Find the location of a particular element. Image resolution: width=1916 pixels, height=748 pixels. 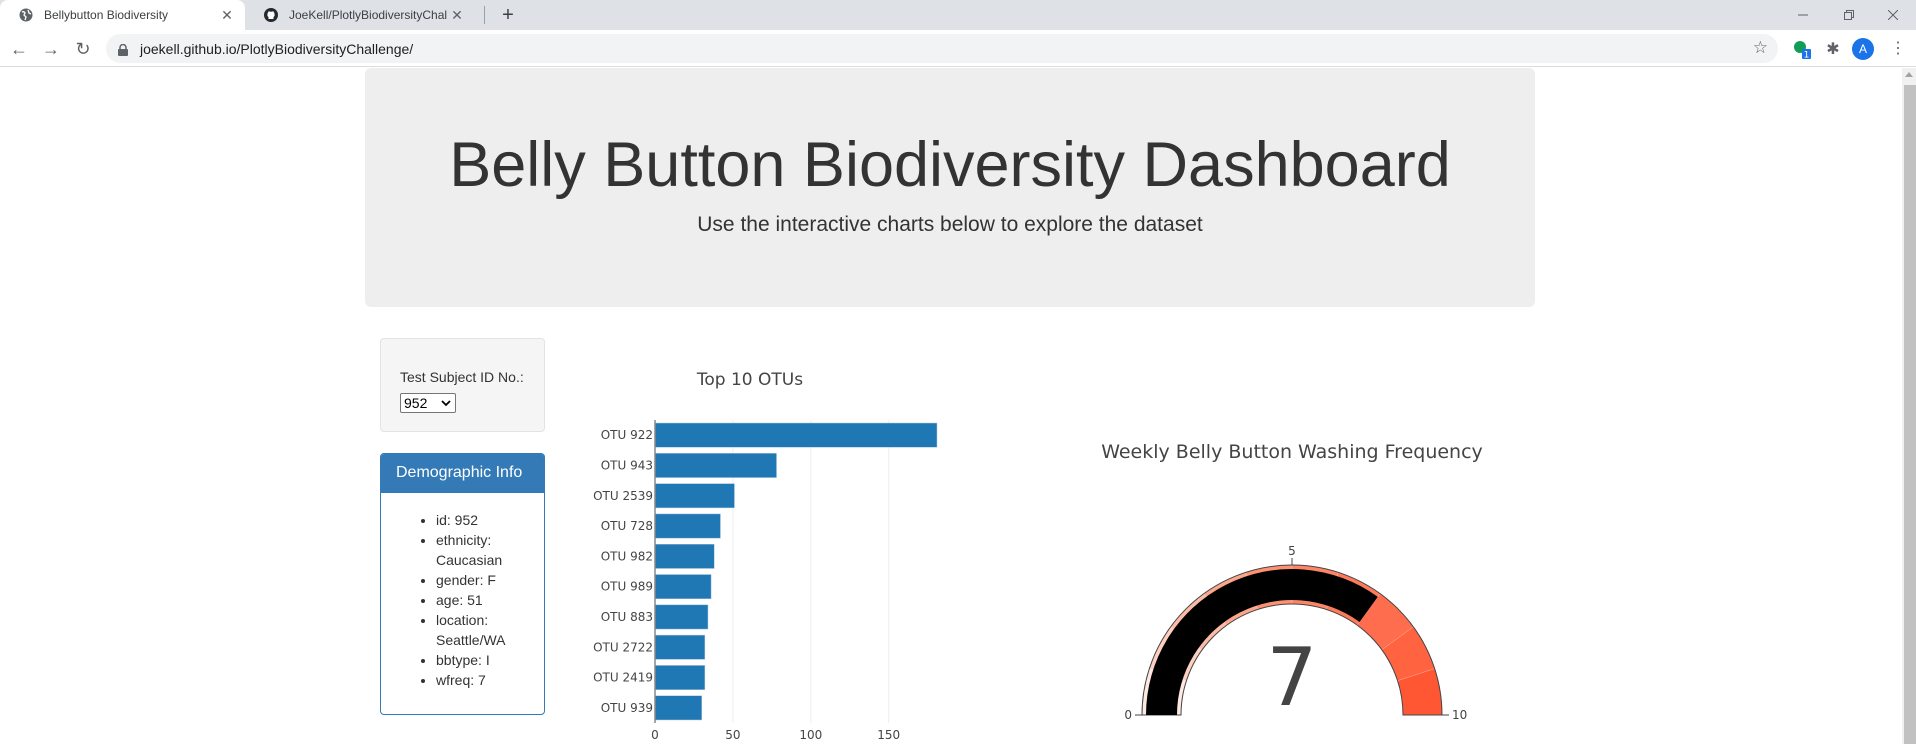

demographic-item: bbtype: I is located at coordinates (490, 660).